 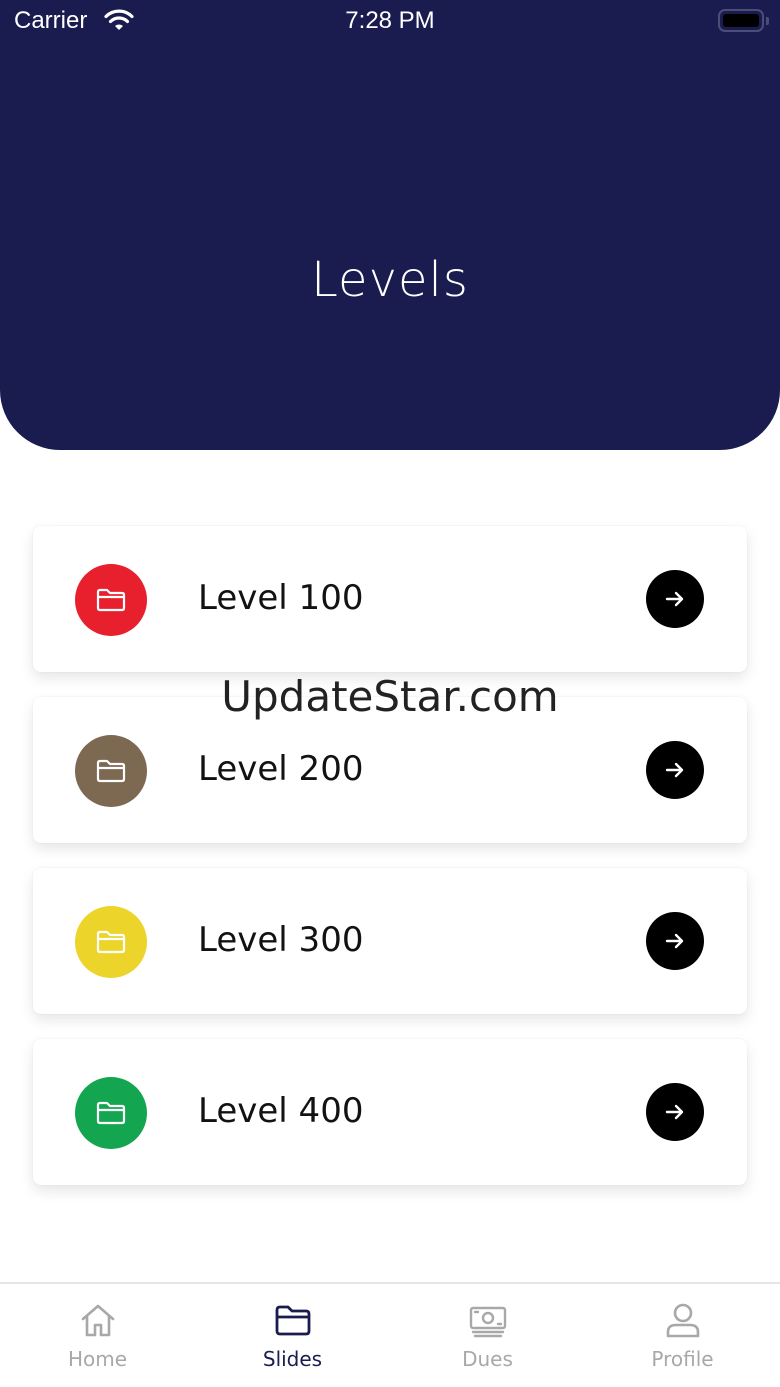 I want to click on level-card-400: Level 400, so click(x=390, y=1112).